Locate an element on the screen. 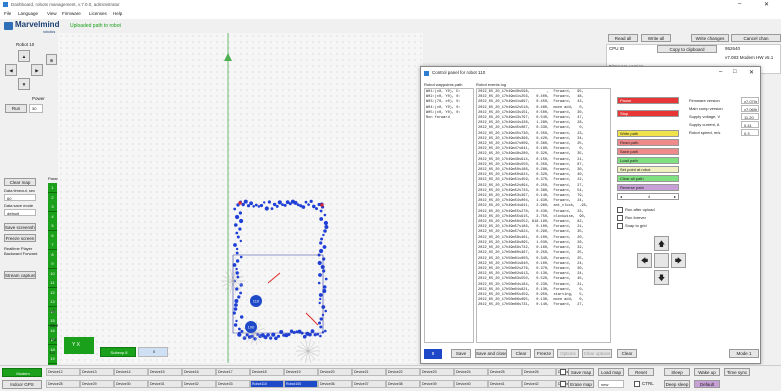 The width and height of the screenshot is (781, 391). ctrl-checkbox is located at coordinates (637, 384).